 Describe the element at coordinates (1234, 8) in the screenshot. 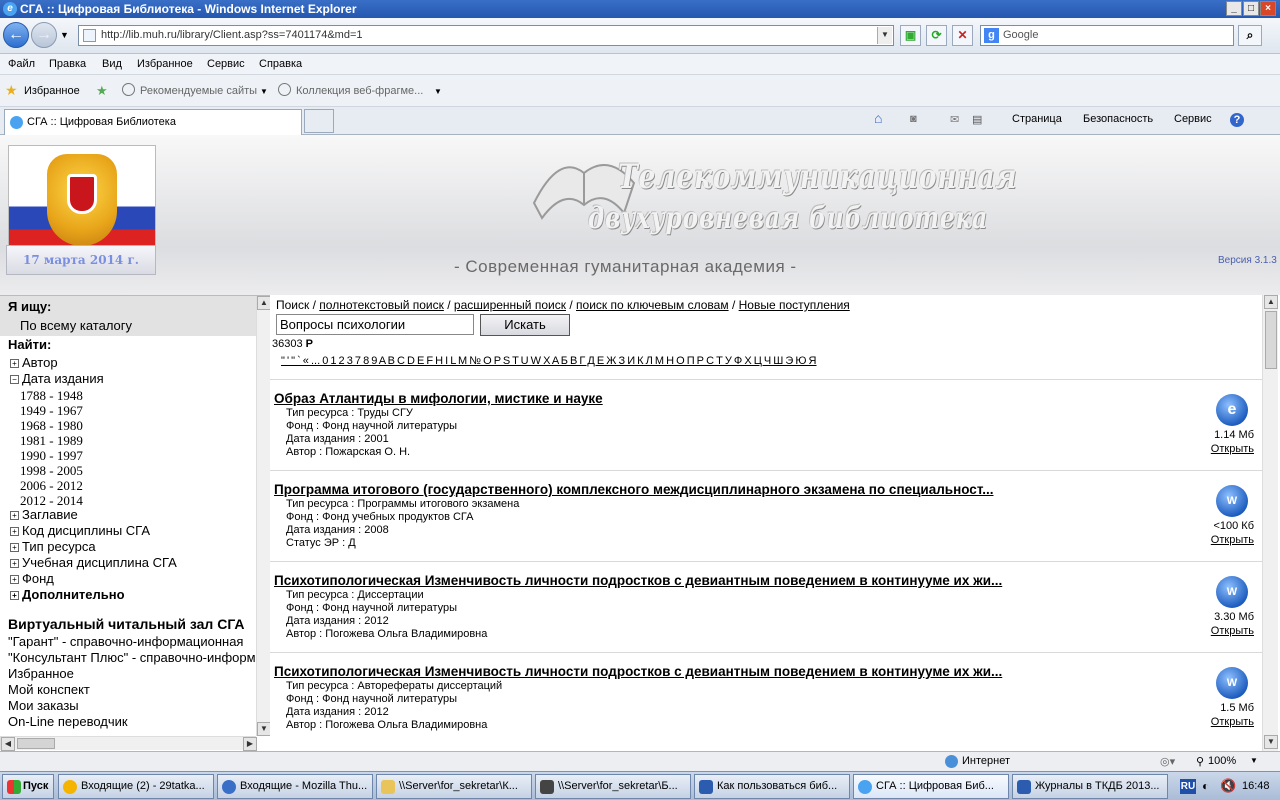

I see `minimize-button: _` at that location.